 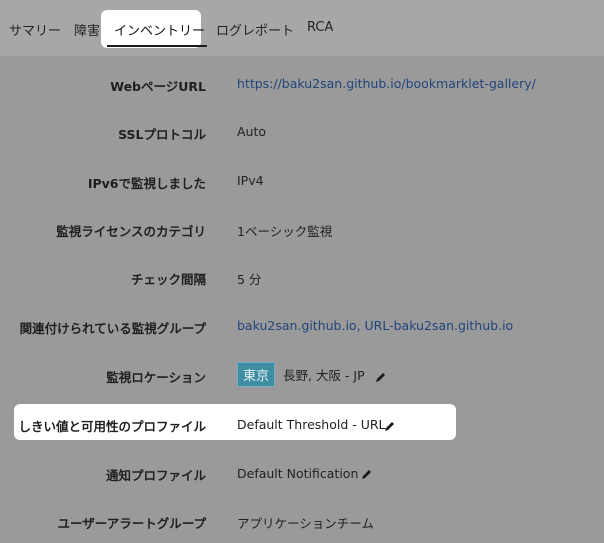 What do you see at coordinates (160, 31) in the screenshot?
I see `tab-inventory-label: インベントリー` at bounding box center [160, 31].